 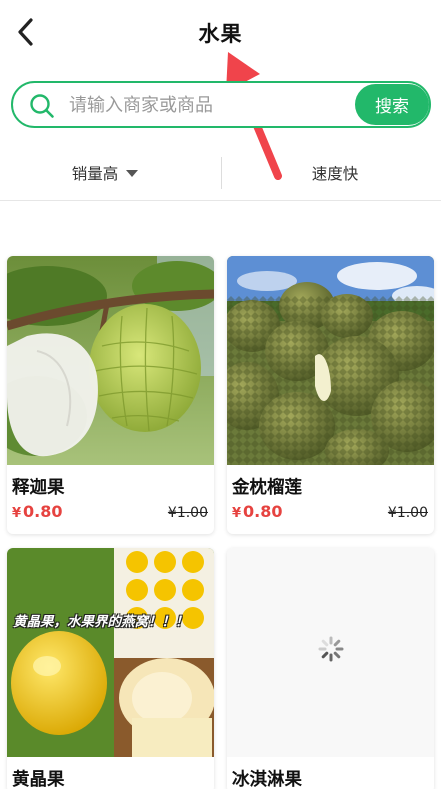 I want to click on top-navigation-bar: 水果, so click(x=220, y=33).